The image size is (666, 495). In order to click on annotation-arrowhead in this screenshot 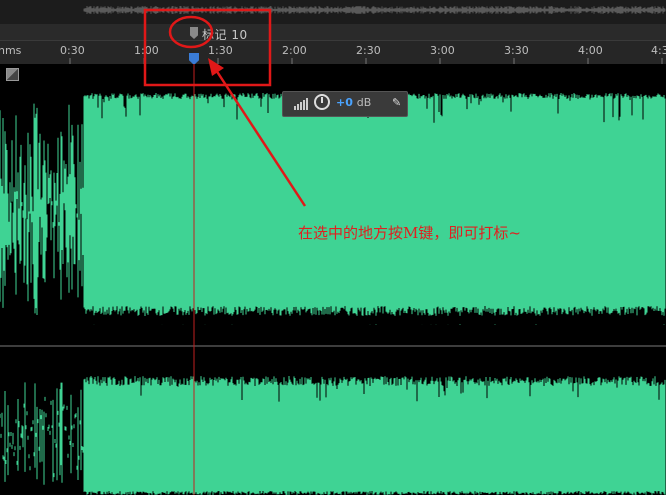, I will do `click(216, 67)`.